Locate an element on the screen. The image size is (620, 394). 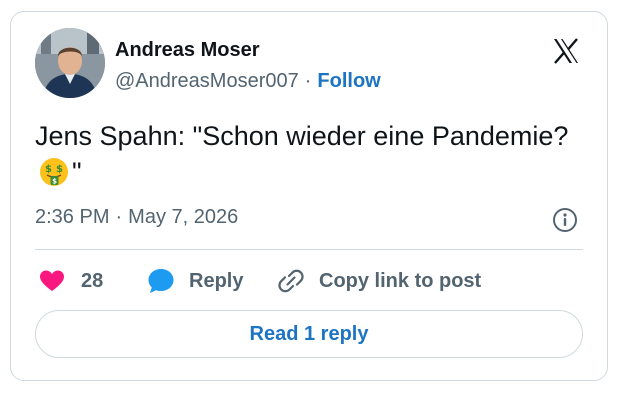
post-text-end: " is located at coordinates (77, 172).